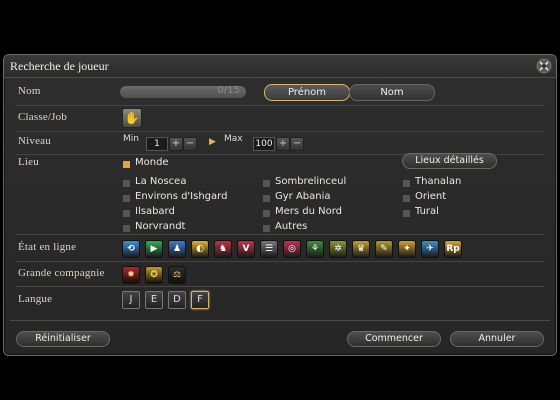 The height and width of the screenshot is (400, 560). What do you see at coordinates (407, 249) in the screenshot?
I see `status-icon-13: ✦` at bounding box center [407, 249].